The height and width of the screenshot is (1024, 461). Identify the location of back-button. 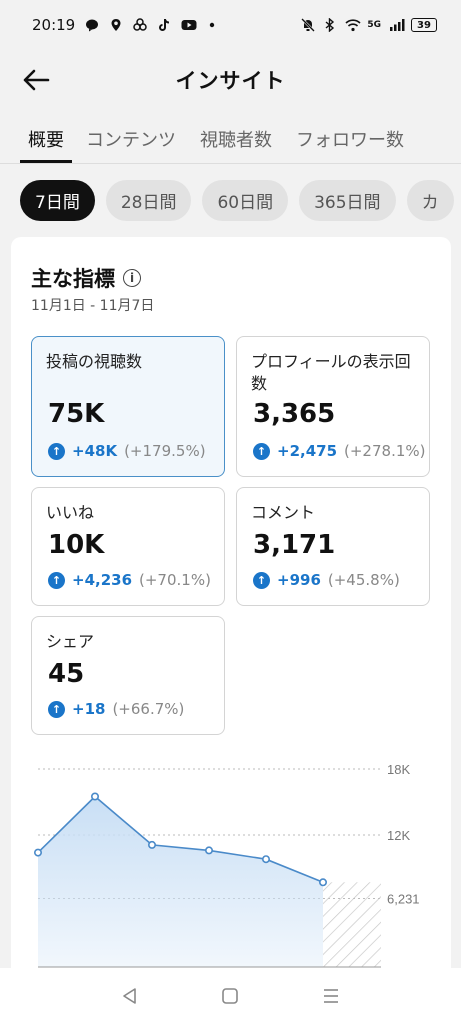
(36, 80).